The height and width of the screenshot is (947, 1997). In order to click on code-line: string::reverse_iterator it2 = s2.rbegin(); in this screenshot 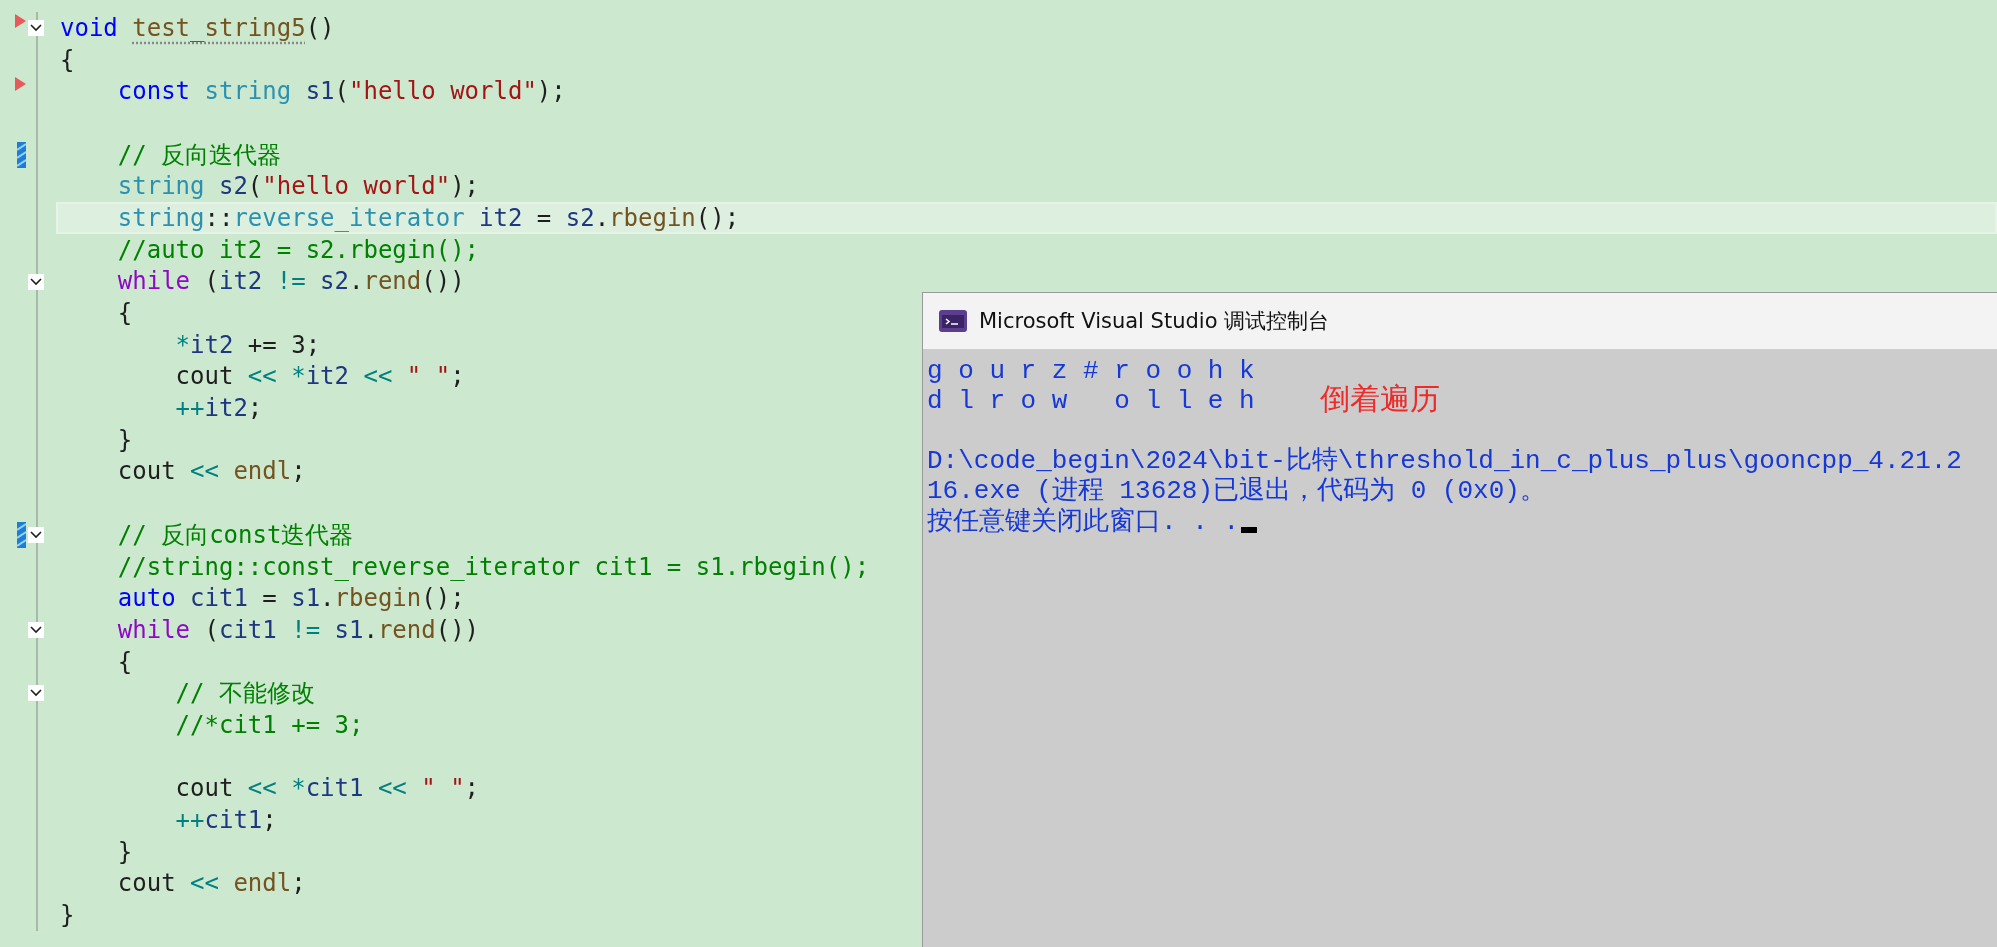, I will do `click(428, 217)`.